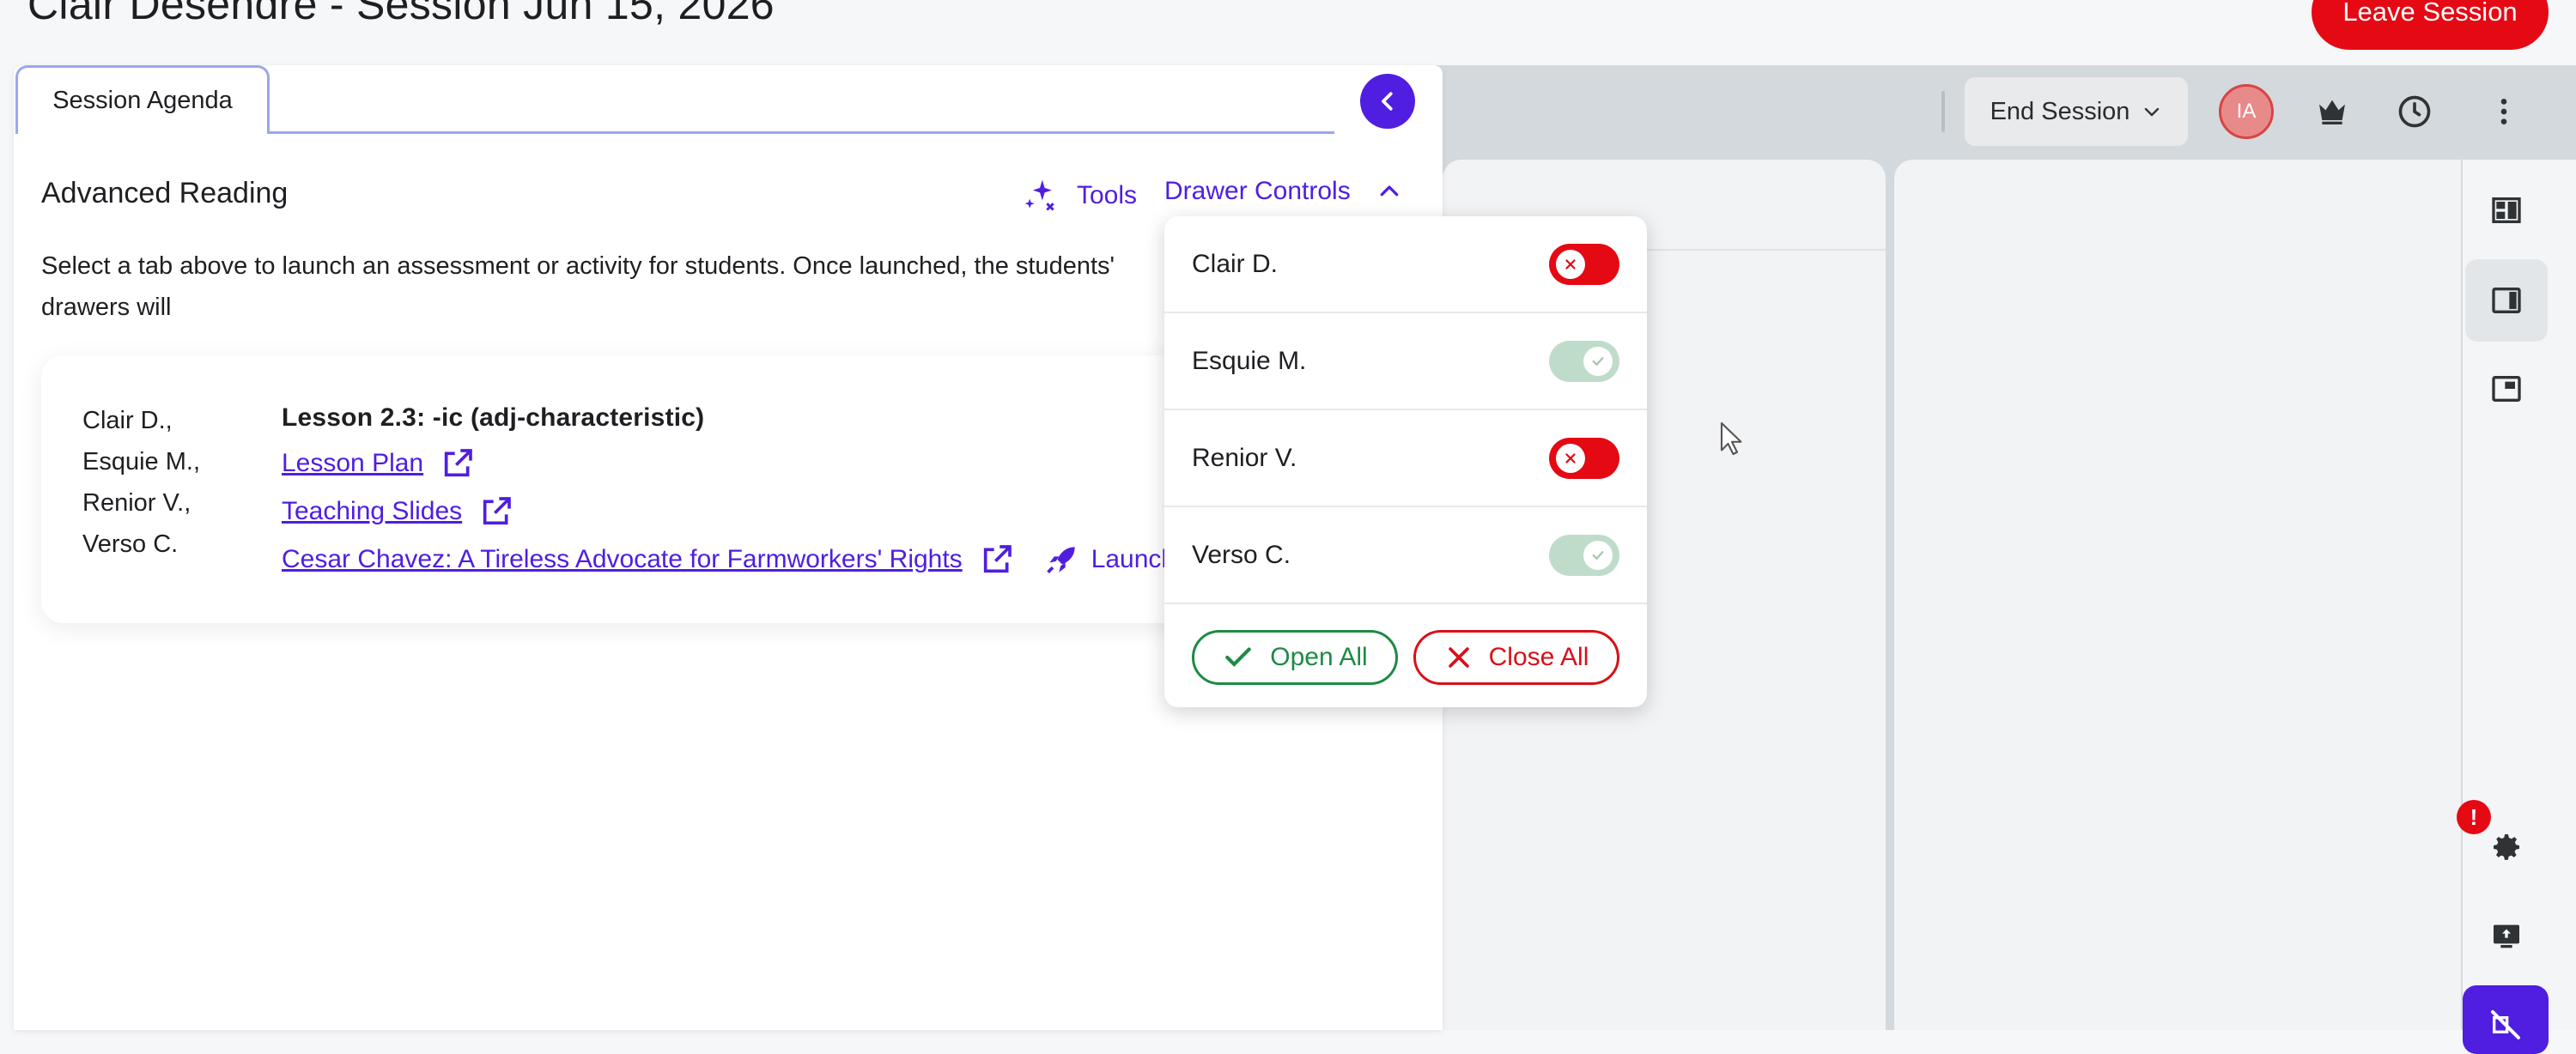 The image size is (2576, 1054). Describe the element at coordinates (401, 14) in the screenshot. I see `page-title: Clair Desendre - Session Jun 15, 2026` at that location.